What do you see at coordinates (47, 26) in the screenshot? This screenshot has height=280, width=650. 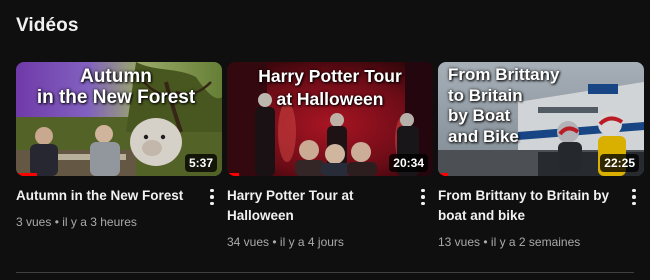 I see `section-title: Vidéos` at bounding box center [47, 26].